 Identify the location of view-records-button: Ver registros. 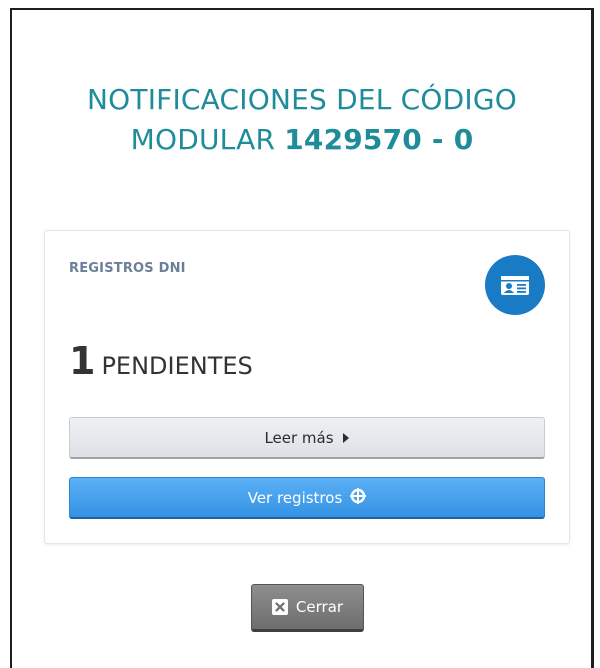
(307, 498).